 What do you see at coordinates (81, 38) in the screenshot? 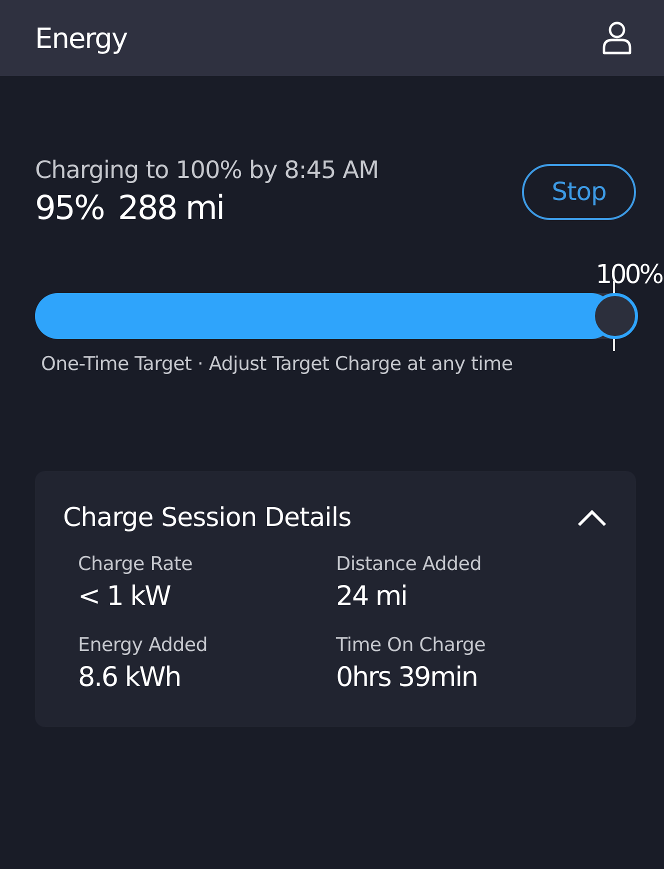
I see `page-title: Energy` at bounding box center [81, 38].